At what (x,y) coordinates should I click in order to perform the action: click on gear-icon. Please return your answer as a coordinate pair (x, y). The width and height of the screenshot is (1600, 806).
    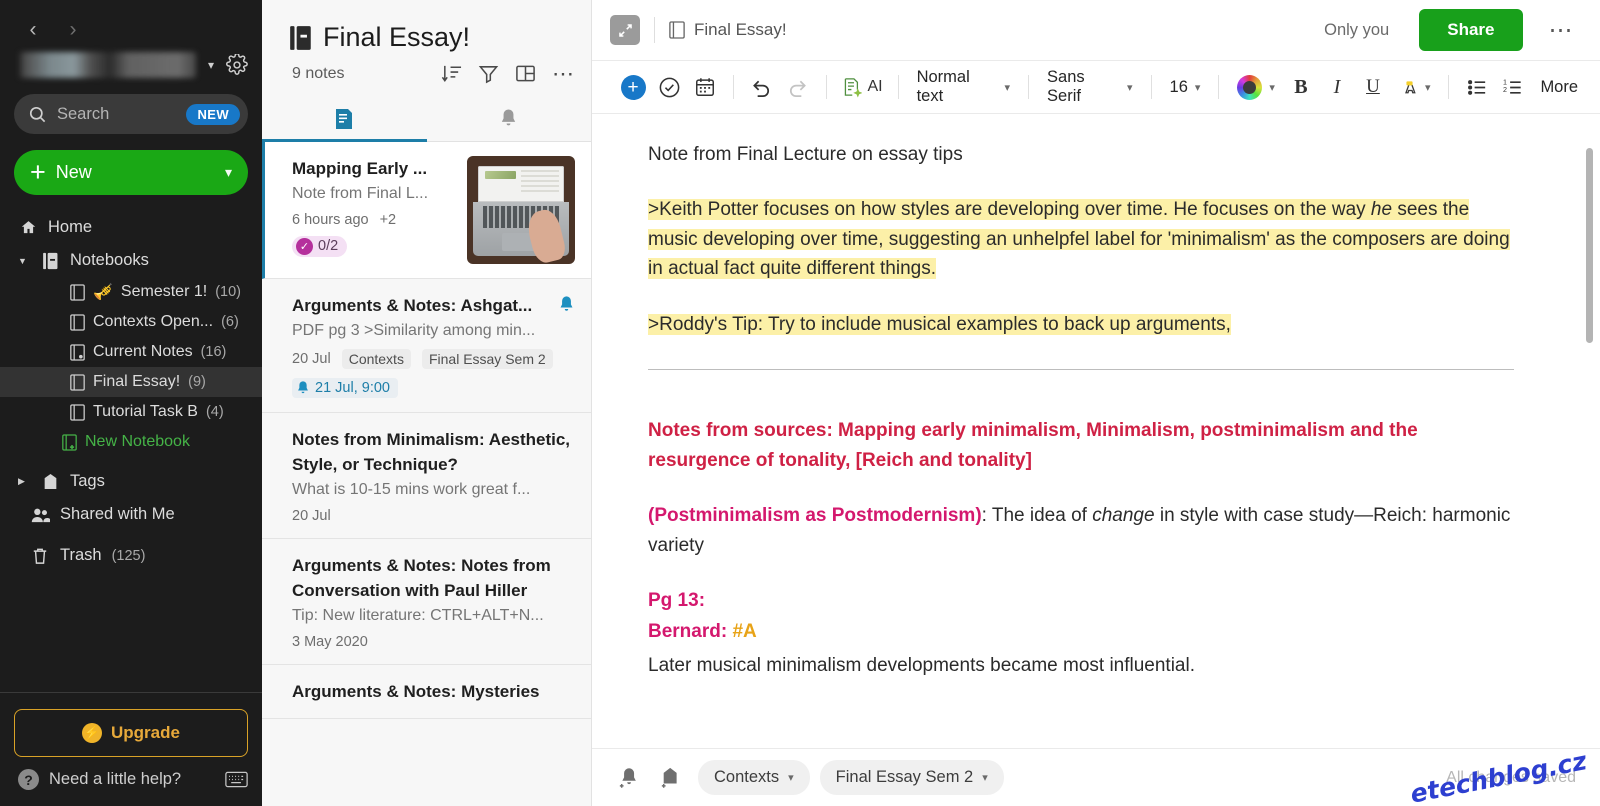
    Looking at the image, I should click on (237, 65).